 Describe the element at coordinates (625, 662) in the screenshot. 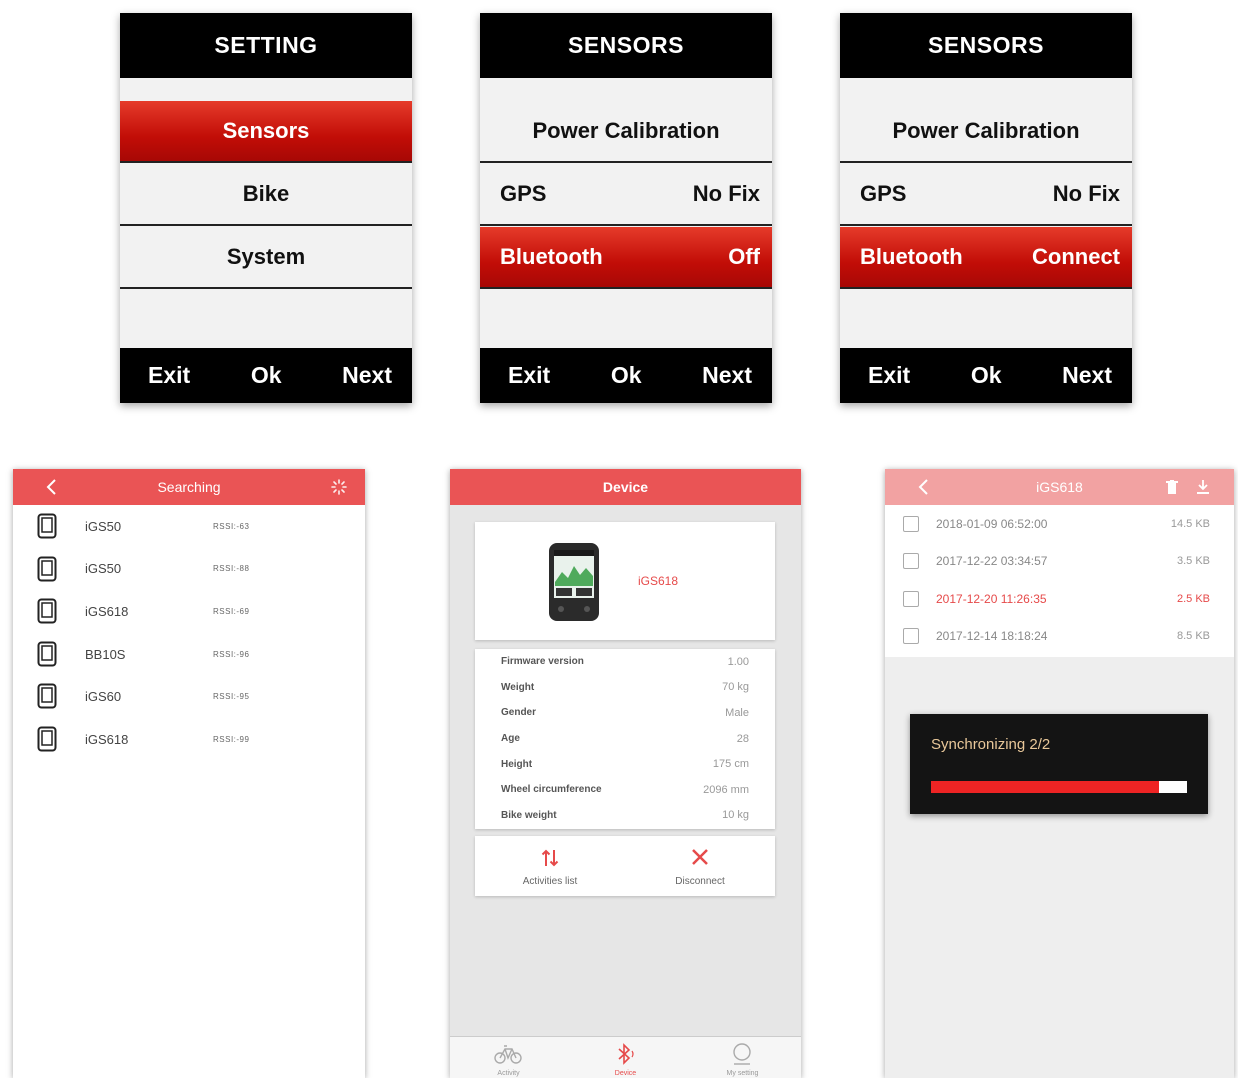

I see `info-row-firmware: Firmware version 1.00` at that location.